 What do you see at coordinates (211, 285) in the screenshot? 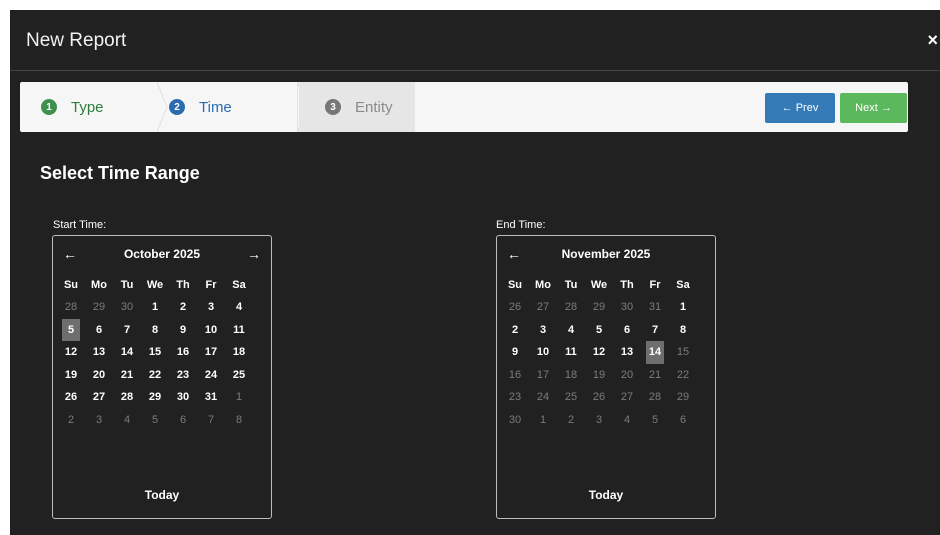
I see `weekday-header: Fr` at bounding box center [211, 285].